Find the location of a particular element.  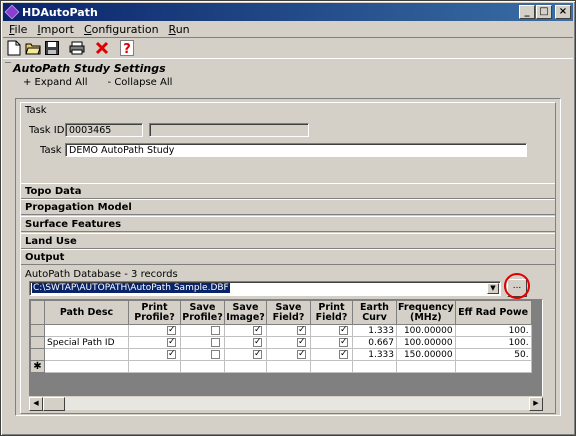

col-earth-curv: Earth Curv is located at coordinates (374, 312).